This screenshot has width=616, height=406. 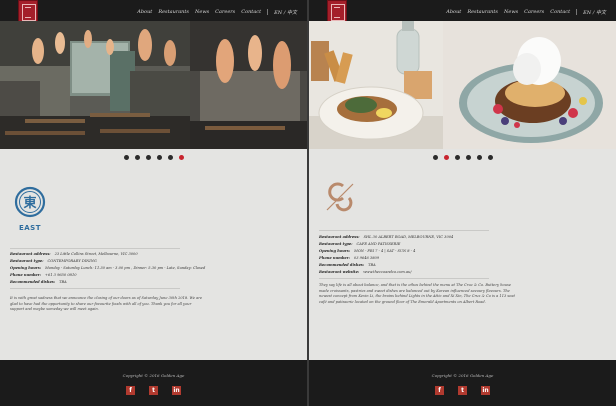 I want to click on east-restaurant-logo: 東 EAST, so click(x=31, y=210).